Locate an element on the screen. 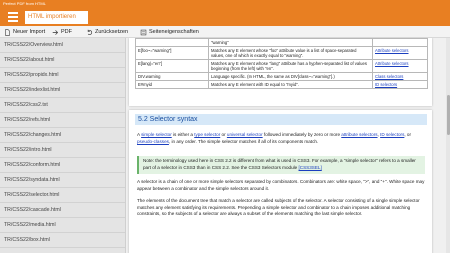 The height and width of the screenshot is (253, 450). scrollbar-thumb is located at coordinates (448, 115).